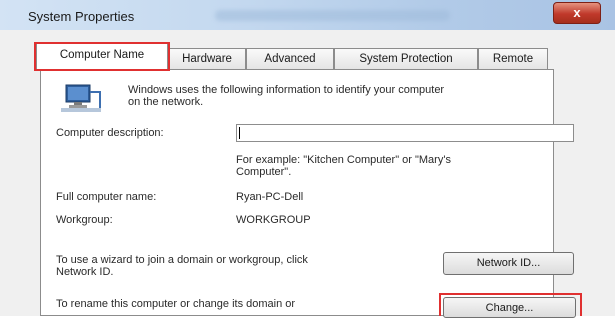 This screenshot has height=319, width=615. Describe the element at coordinates (110, 133) in the screenshot. I see `description-label: Computer description:` at that location.